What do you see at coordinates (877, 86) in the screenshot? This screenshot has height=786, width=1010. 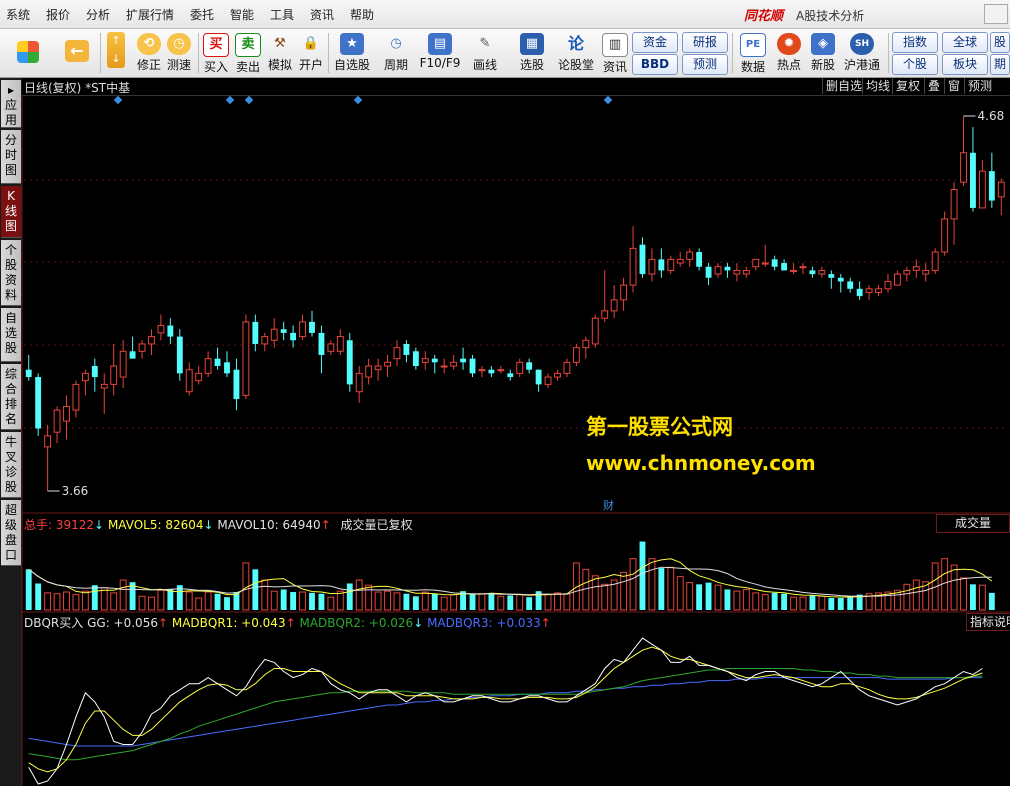 I see `ma-button: 均线` at bounding box center [877, 86].